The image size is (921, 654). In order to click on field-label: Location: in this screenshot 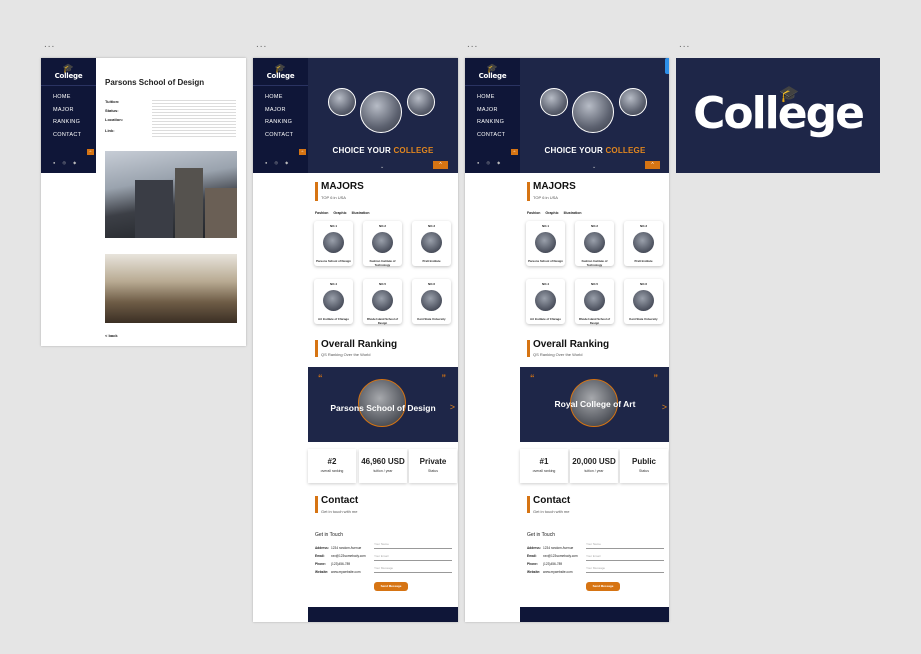, I will do `click(114, 119)`.